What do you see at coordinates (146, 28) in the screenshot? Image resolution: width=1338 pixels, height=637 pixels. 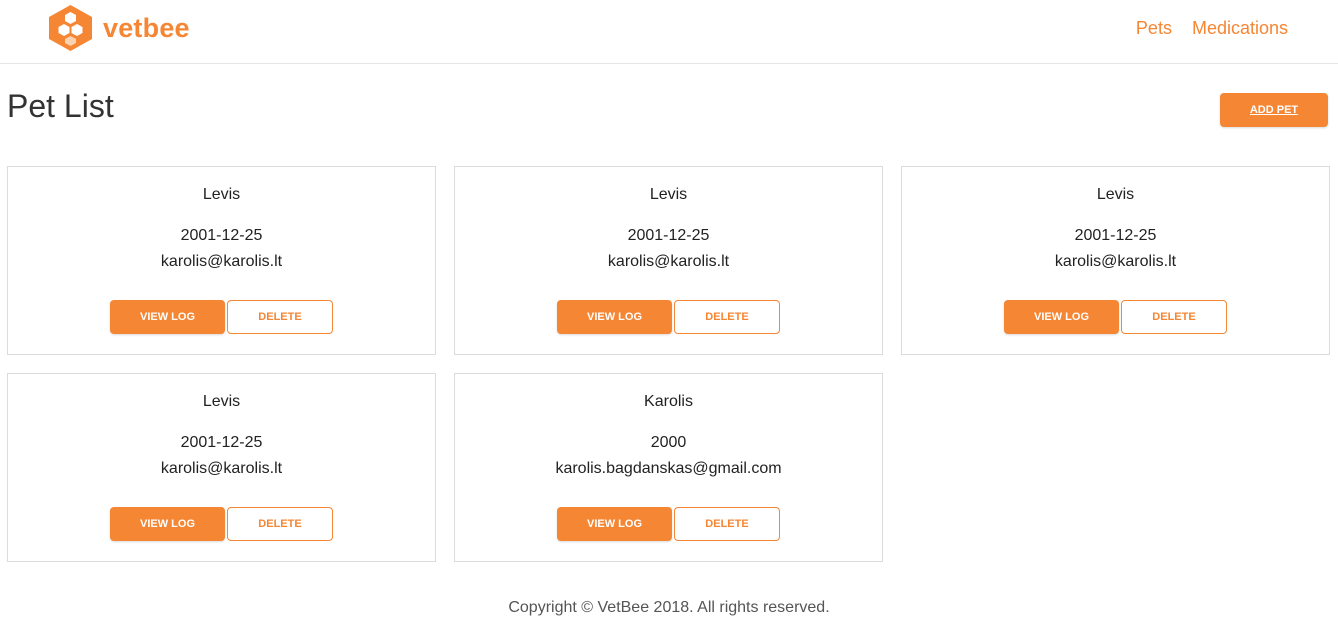 I see `logo-text: vetbee` at bounding box center [146, 28].